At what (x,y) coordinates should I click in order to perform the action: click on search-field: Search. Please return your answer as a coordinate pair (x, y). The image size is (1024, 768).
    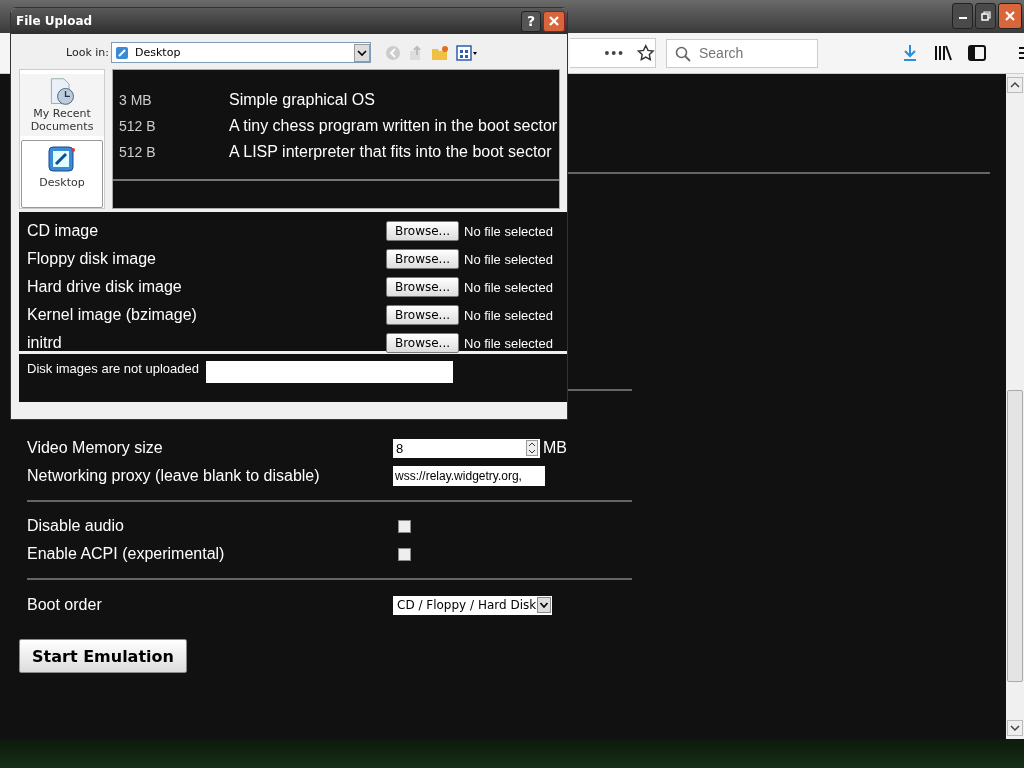
    Looking at the image, I should click on (742, 53).